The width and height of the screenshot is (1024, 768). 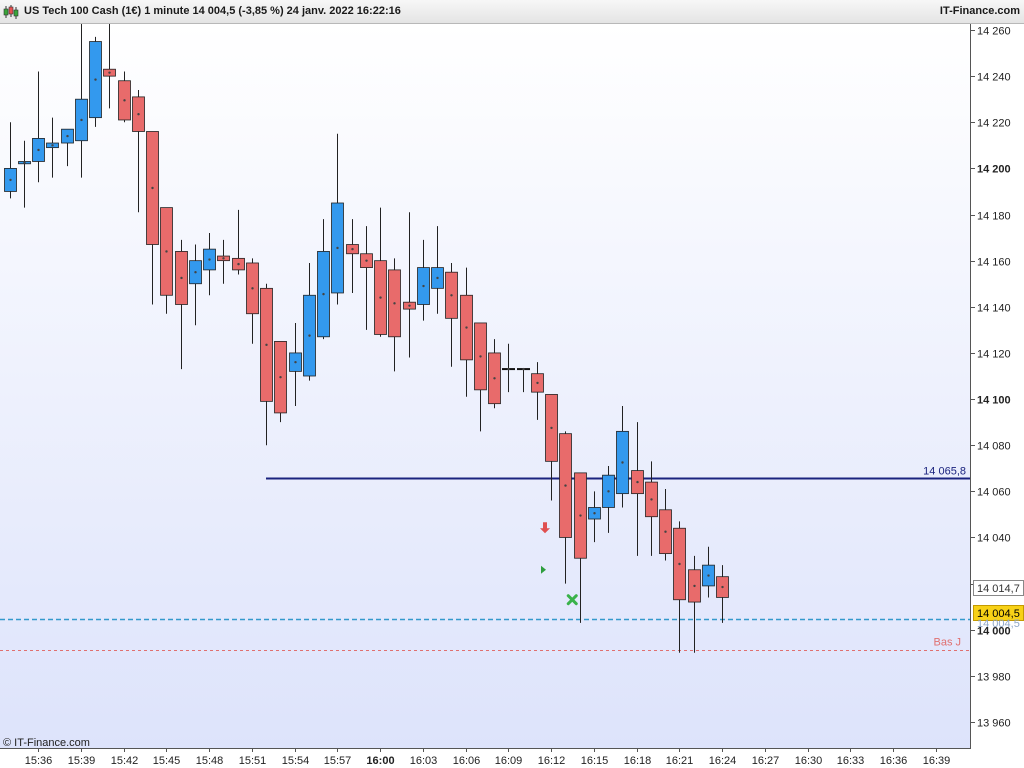 I want to click on y-tick-label: 14 120, so click(x=994, y=355).